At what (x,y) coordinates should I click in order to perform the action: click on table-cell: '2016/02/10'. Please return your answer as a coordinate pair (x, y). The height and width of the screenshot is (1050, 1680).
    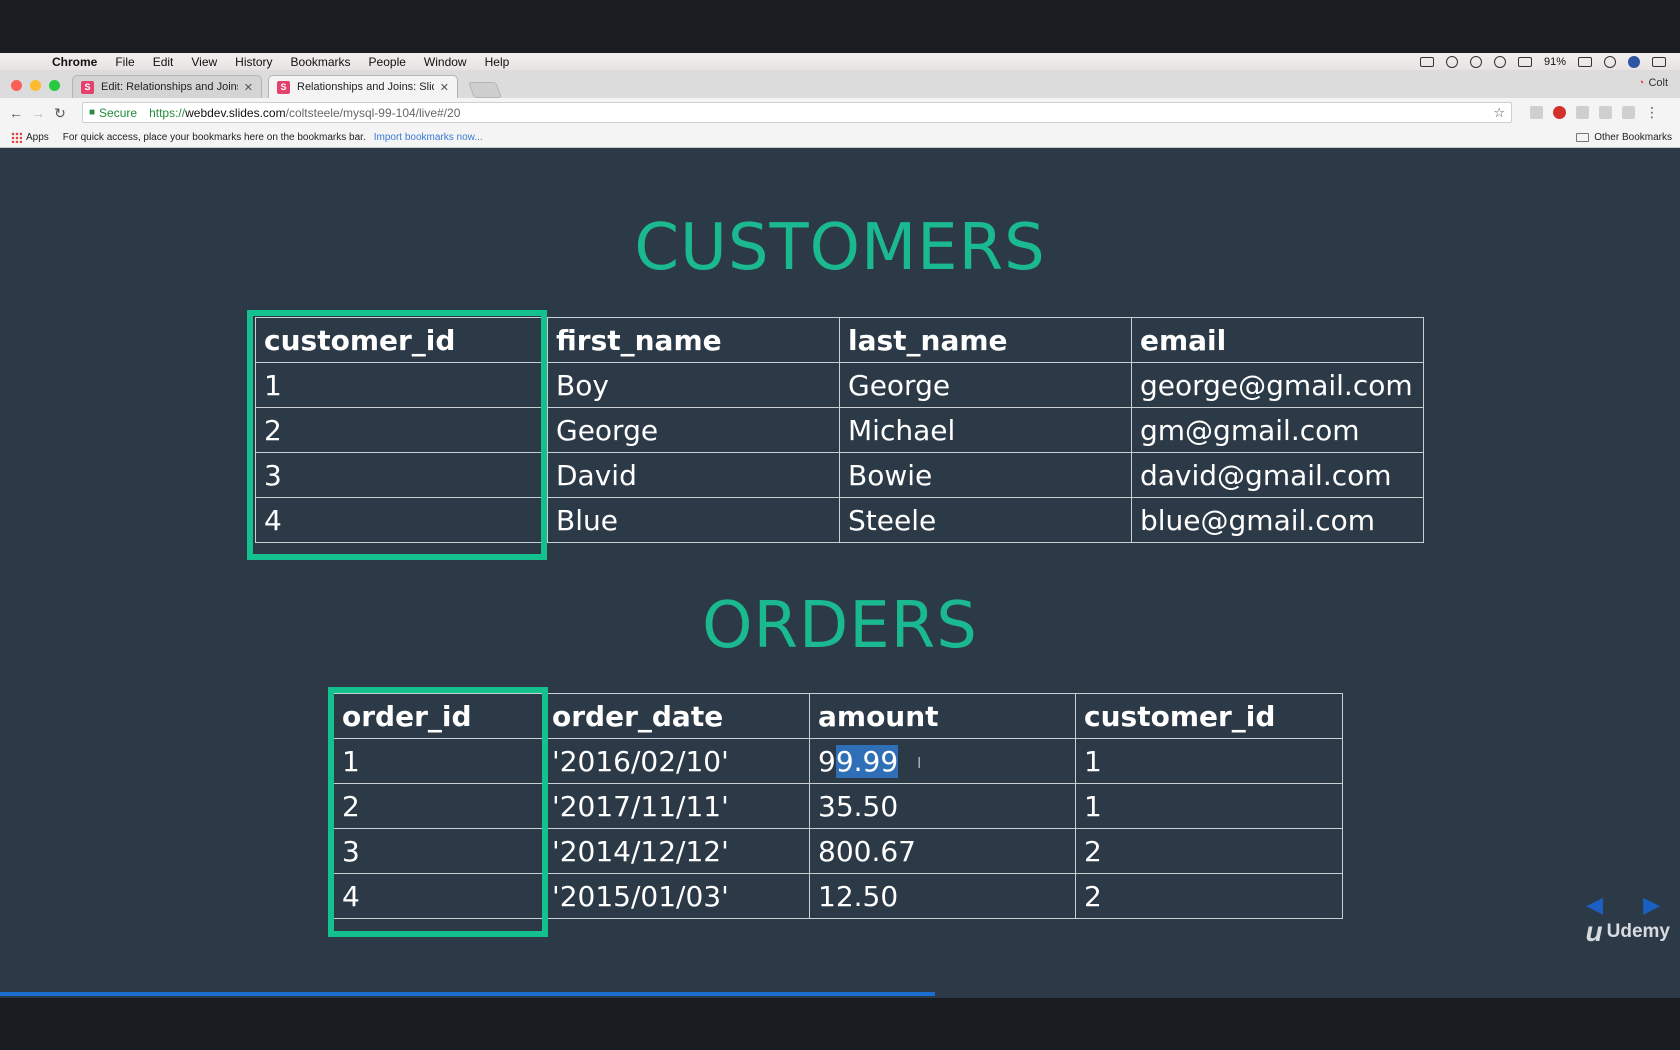
    Looking at the image, I should click on (676, 761).